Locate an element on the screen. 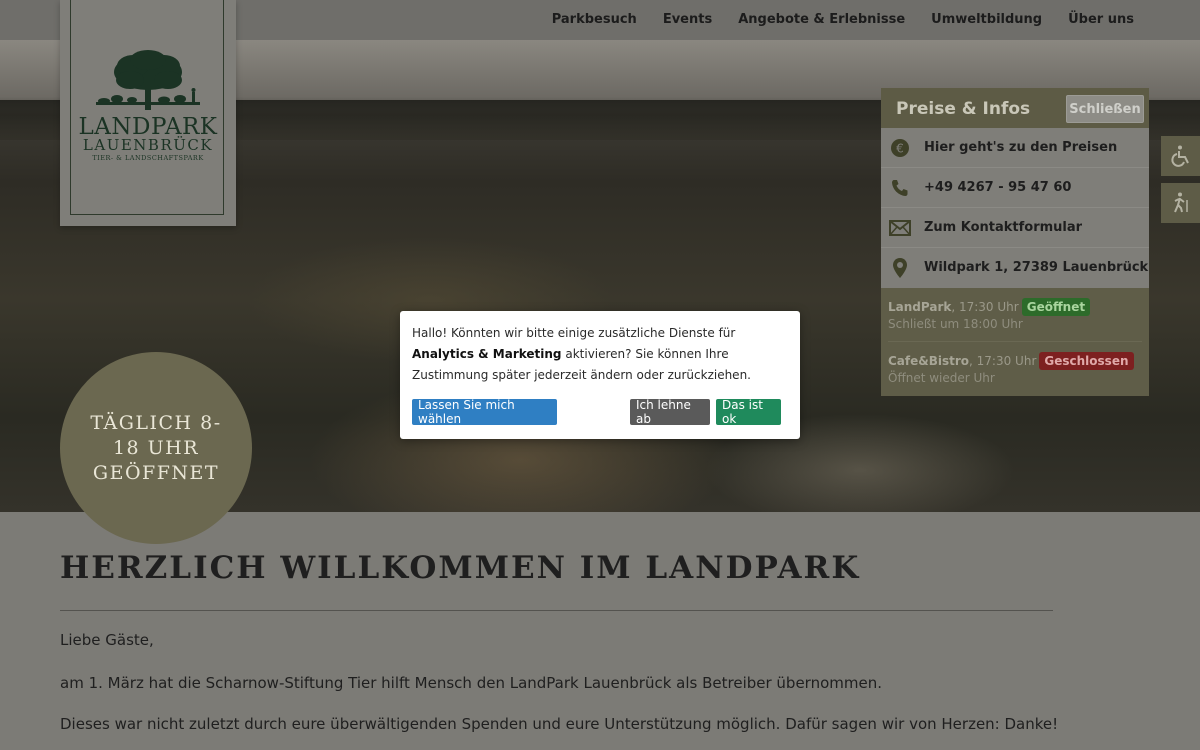 Image resolution: width=1200 pixels, height=750 pixels. status-line: LandPark, 17:30 Uhr Geöffnet is located at coordinates (989, 307).